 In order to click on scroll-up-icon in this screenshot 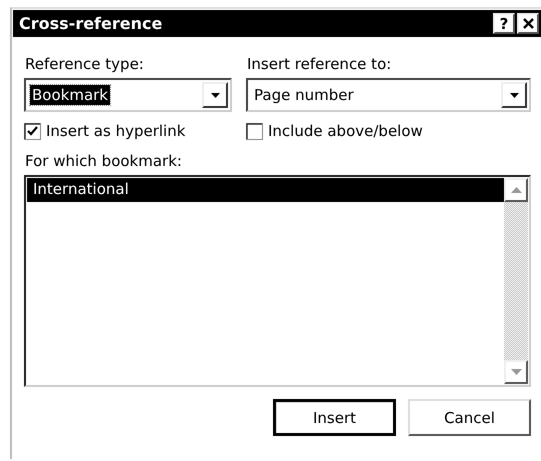, I will do `click(516, 190)`.